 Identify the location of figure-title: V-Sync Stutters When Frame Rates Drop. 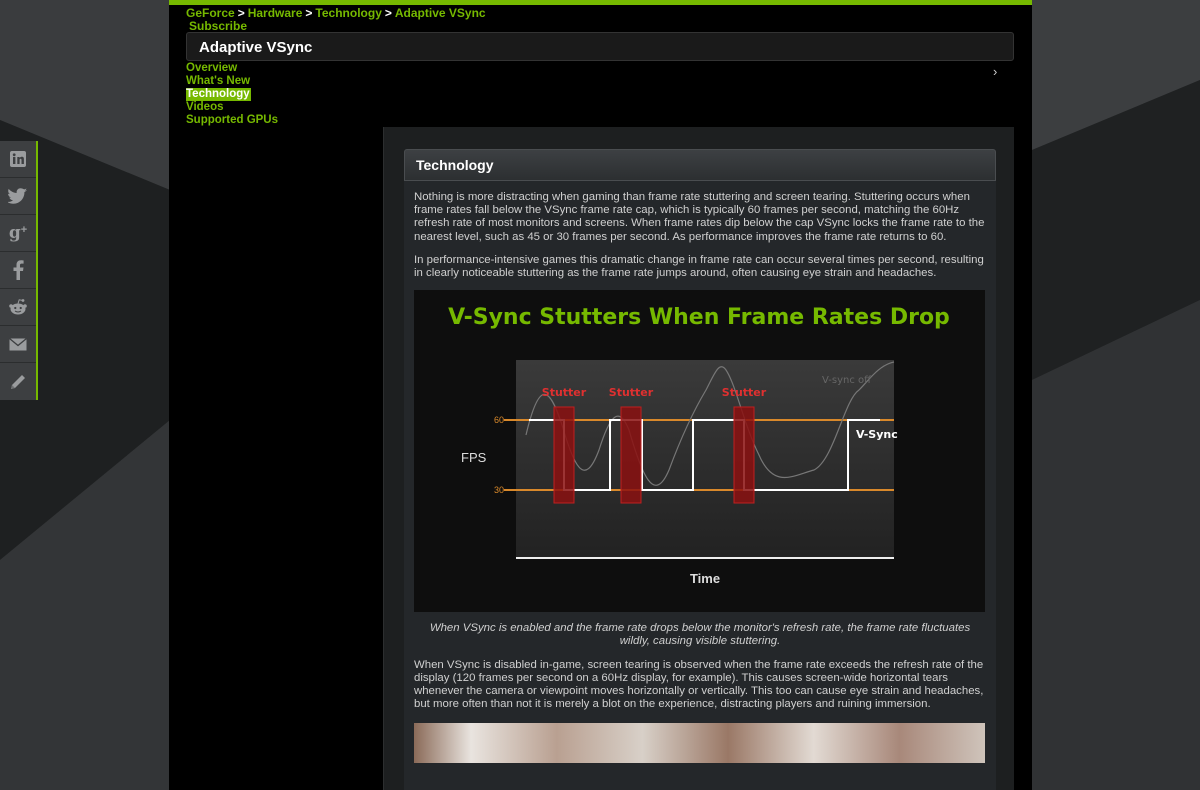
(699, 317).